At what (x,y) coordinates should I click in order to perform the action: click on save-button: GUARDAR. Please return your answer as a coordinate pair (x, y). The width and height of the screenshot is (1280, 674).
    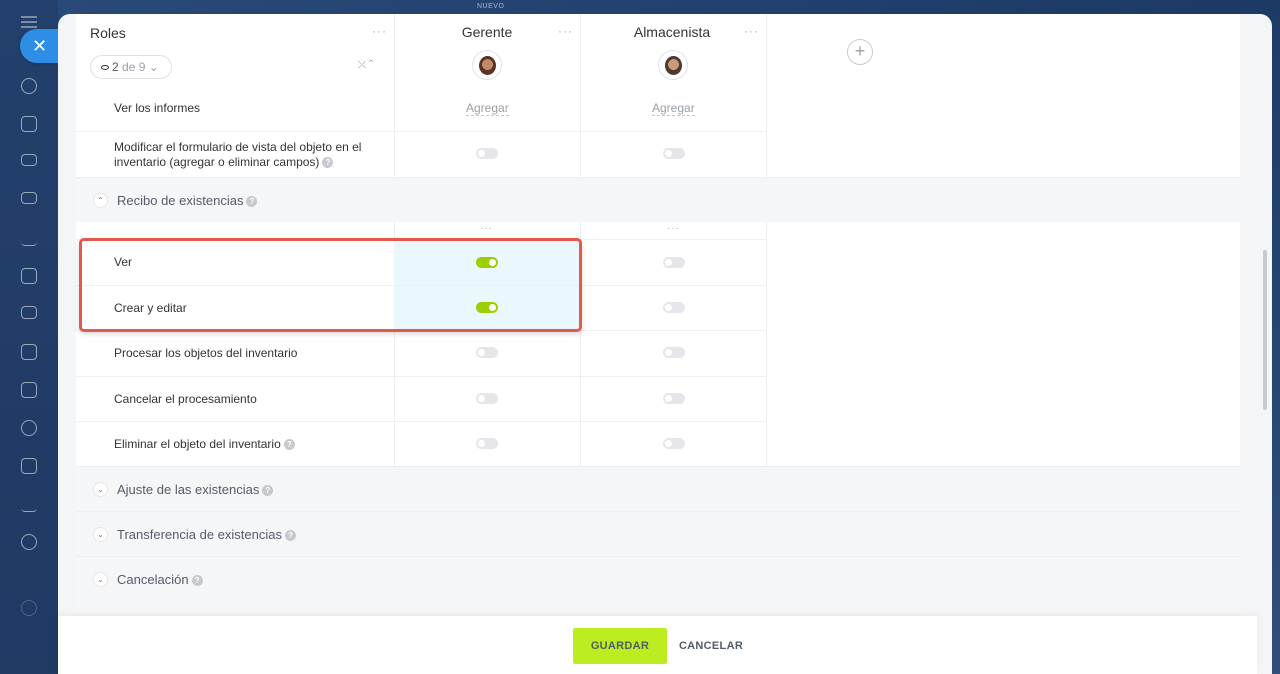
    Looking at the image, I should click on (620, 646).